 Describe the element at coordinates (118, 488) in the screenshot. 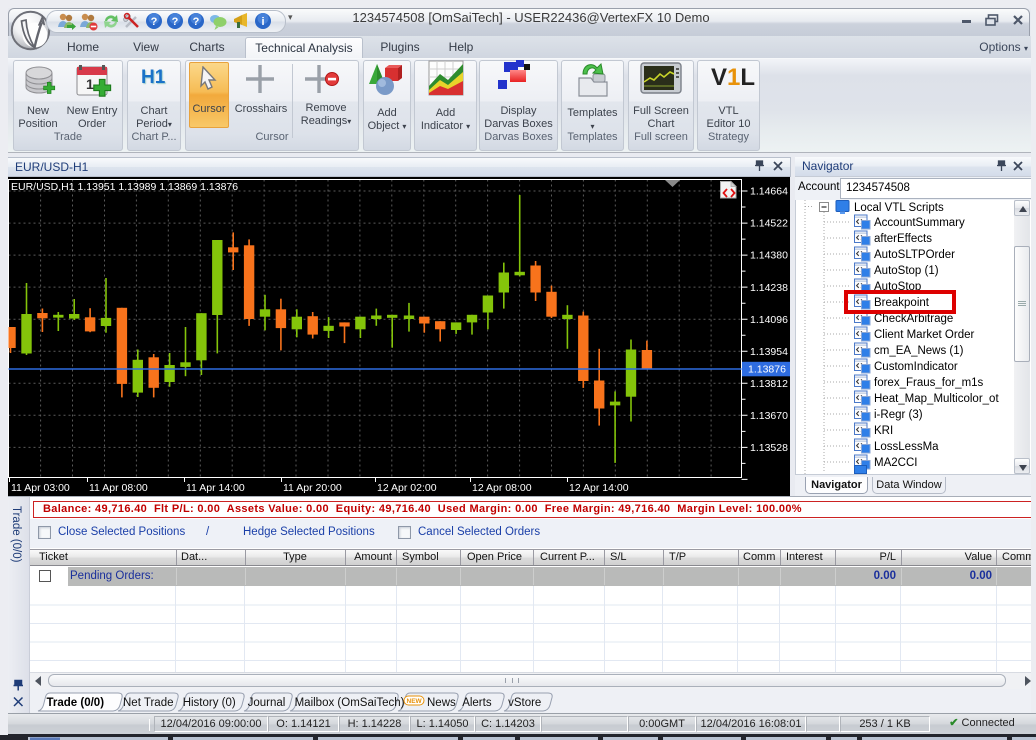

I see `svg-text: 11 Apr 08:00` at that location.